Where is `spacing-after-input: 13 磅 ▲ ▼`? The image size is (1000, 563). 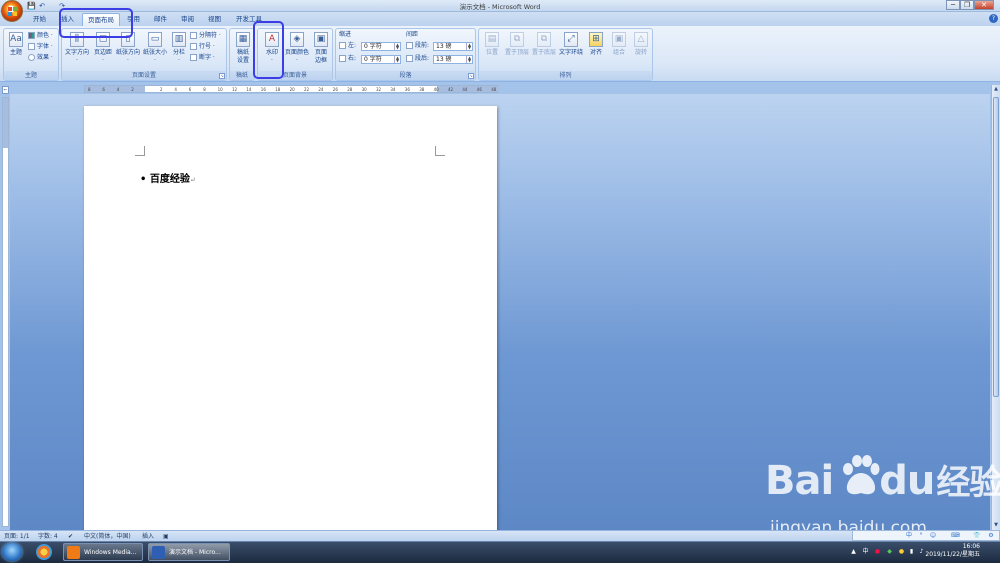 spacing-after-input: 13 磅 ▲ ▼ is located at coordinates (453, 59).